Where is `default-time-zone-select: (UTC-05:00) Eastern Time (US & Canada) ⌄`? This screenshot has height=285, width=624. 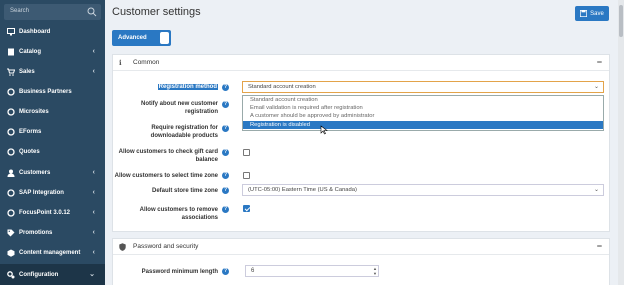 default-time-zone-select: (UTC-05:00) Eastern Time (US & Canada) ⌄ is located at coordinates (423, 190).